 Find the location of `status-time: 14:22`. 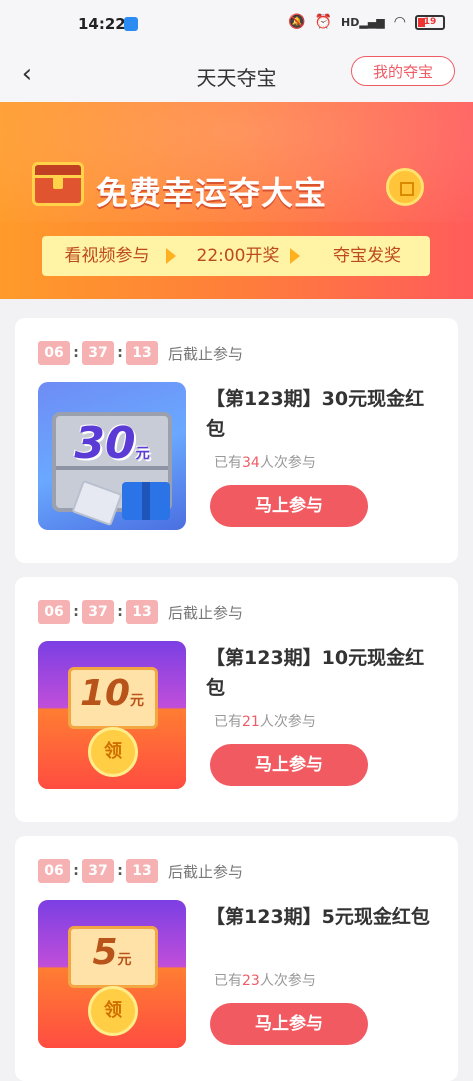

status-time: 14:22 is located at coordinates (102, 24).